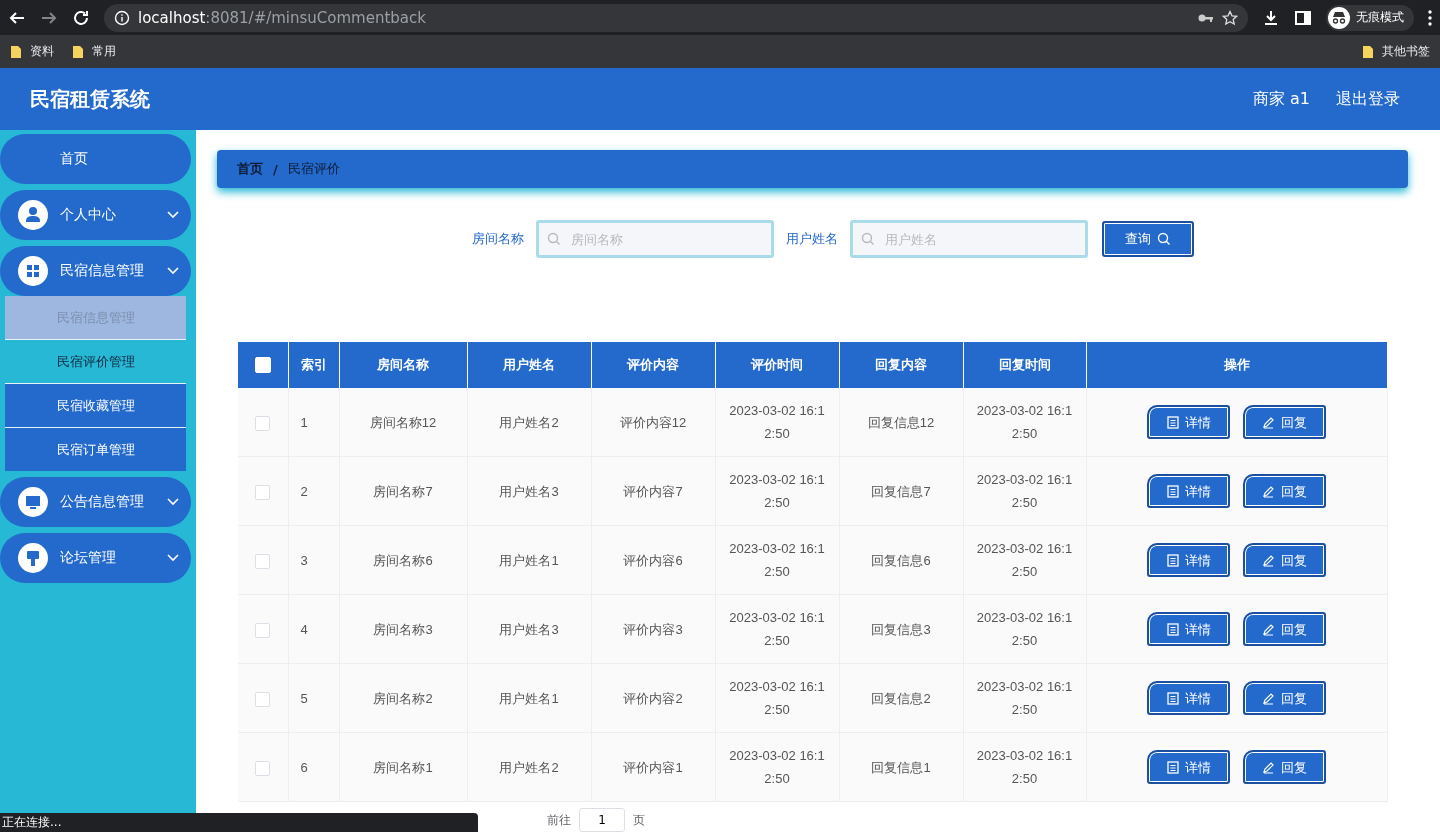 The width and height of the screenshot is (1440, 832). Describe the element at coordinates (901, 491) in the screenshot. I see `table-cell: 回复信息7` at that location.